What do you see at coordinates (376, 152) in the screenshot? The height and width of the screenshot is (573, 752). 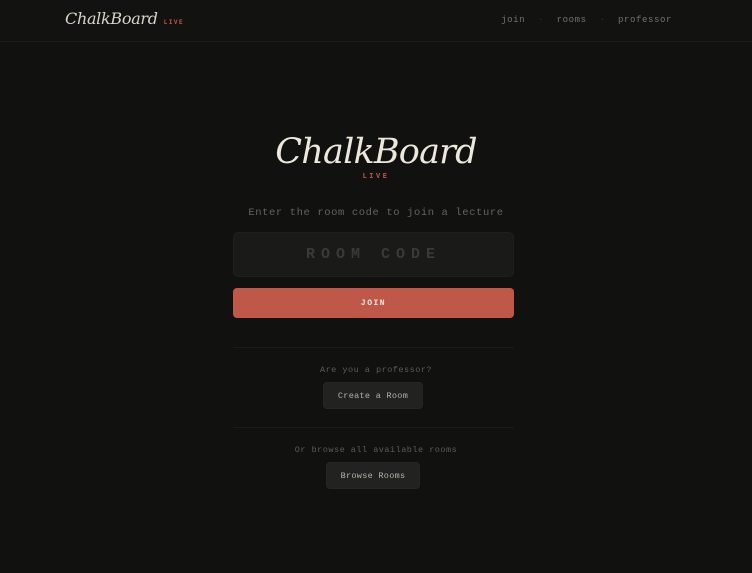 I see `hero-title: ChalkBoard` at bounding box center [376, 152].